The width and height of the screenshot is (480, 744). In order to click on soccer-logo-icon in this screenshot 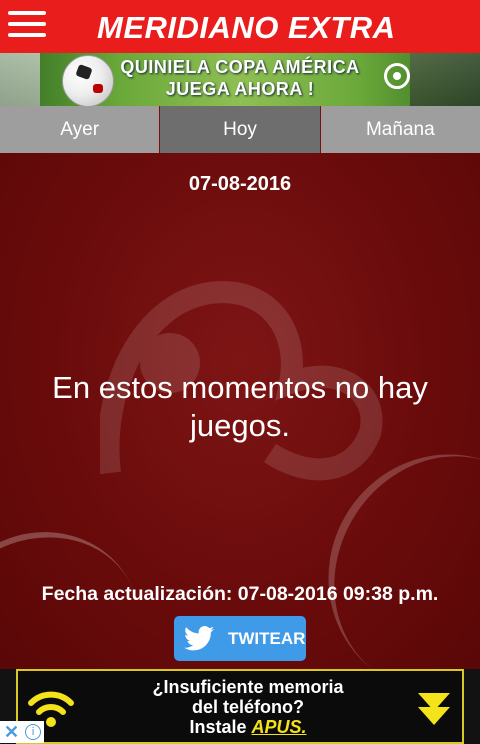, I will do `click(397, 76)`.